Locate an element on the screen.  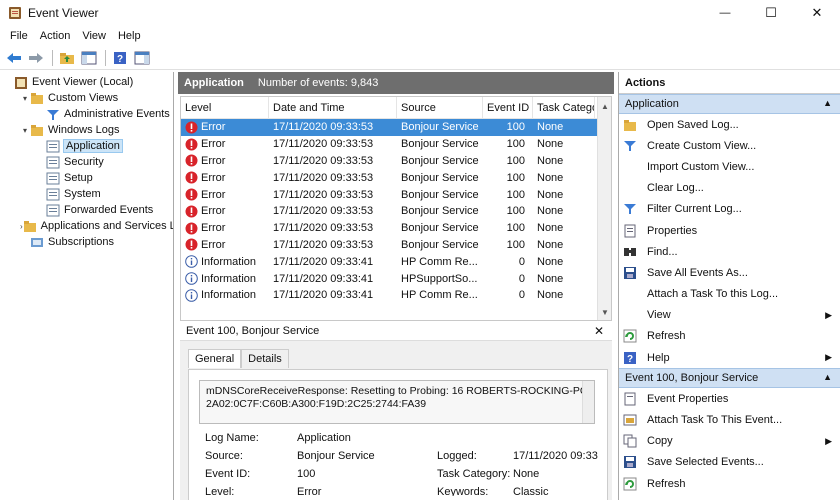
prop-value: Classic is located at coordinates (531, 491).